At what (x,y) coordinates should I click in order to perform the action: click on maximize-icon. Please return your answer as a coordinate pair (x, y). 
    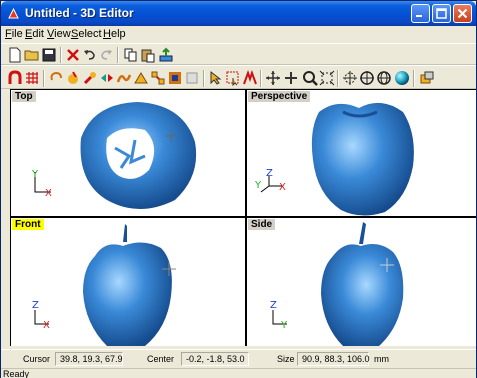
    Looking at the image, I should click on (441, 13).